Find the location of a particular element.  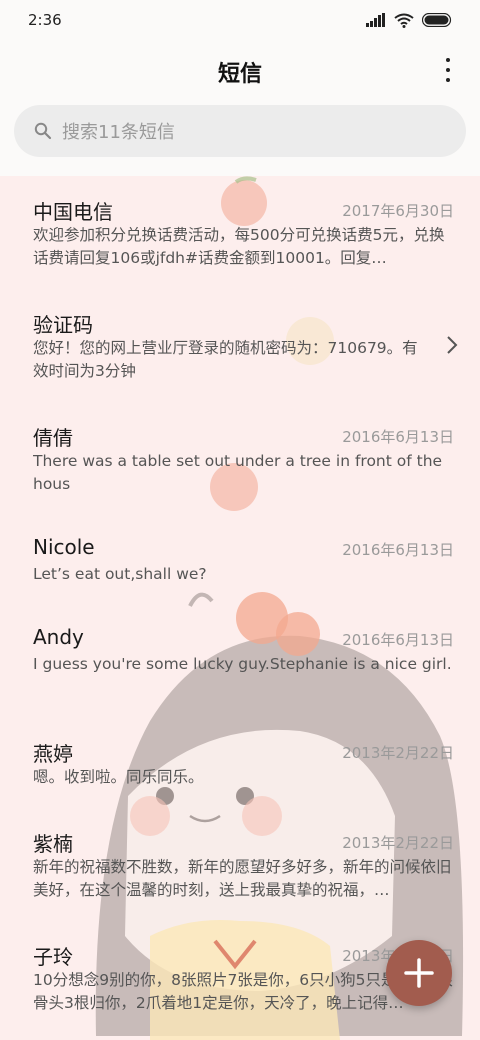

search-icon is located at coordinates (43, 131).